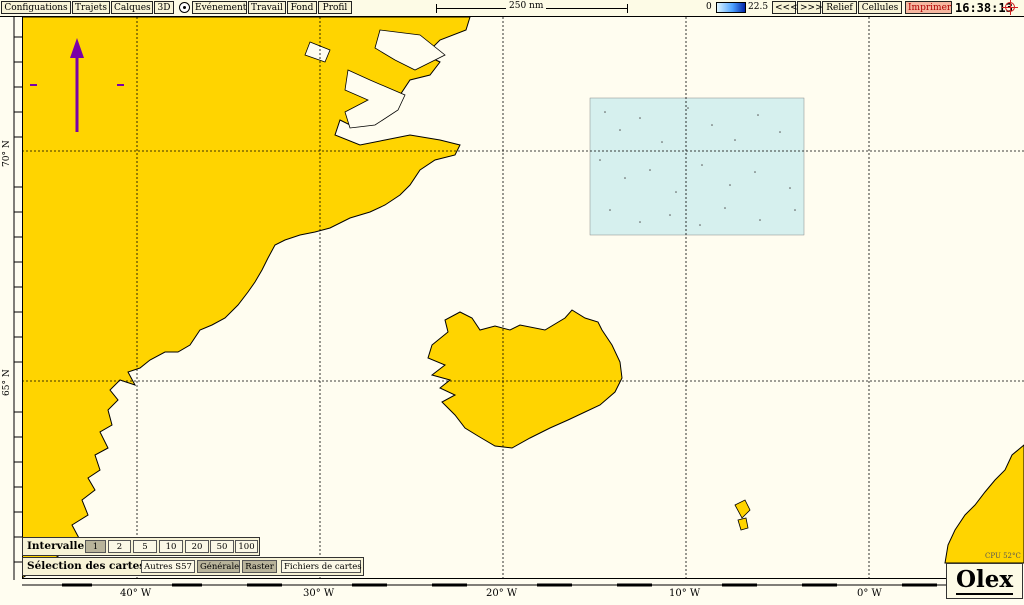 The width and height of the screenshot is (1024, 605). I want to click on menu-calques: Calques, so click(132, 7).